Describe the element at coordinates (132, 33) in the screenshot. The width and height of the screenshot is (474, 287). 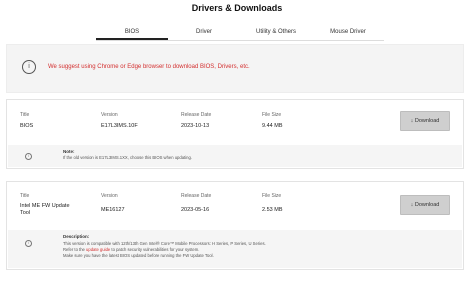
I see `tab-bios: BIOS` at that location.